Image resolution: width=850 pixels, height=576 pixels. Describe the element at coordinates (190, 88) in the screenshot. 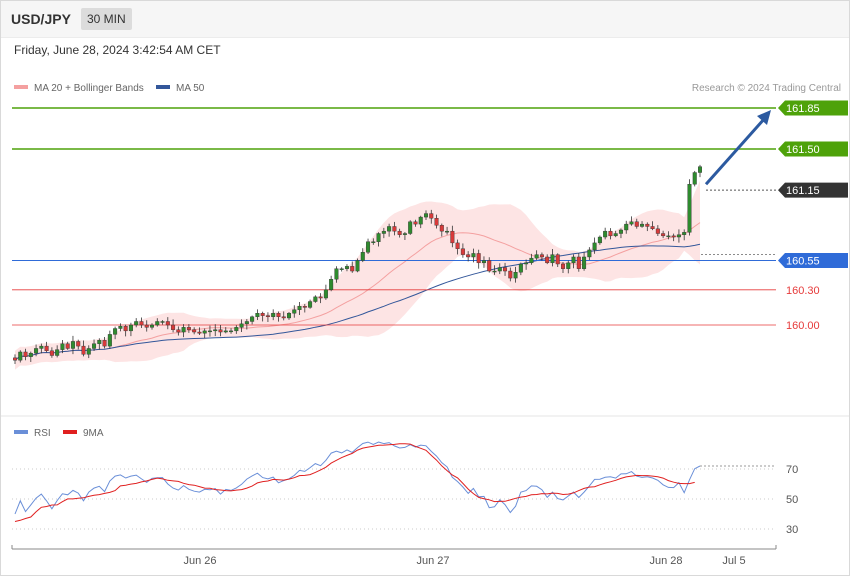

I see `legend-label-ma50: MA 50` at that location.